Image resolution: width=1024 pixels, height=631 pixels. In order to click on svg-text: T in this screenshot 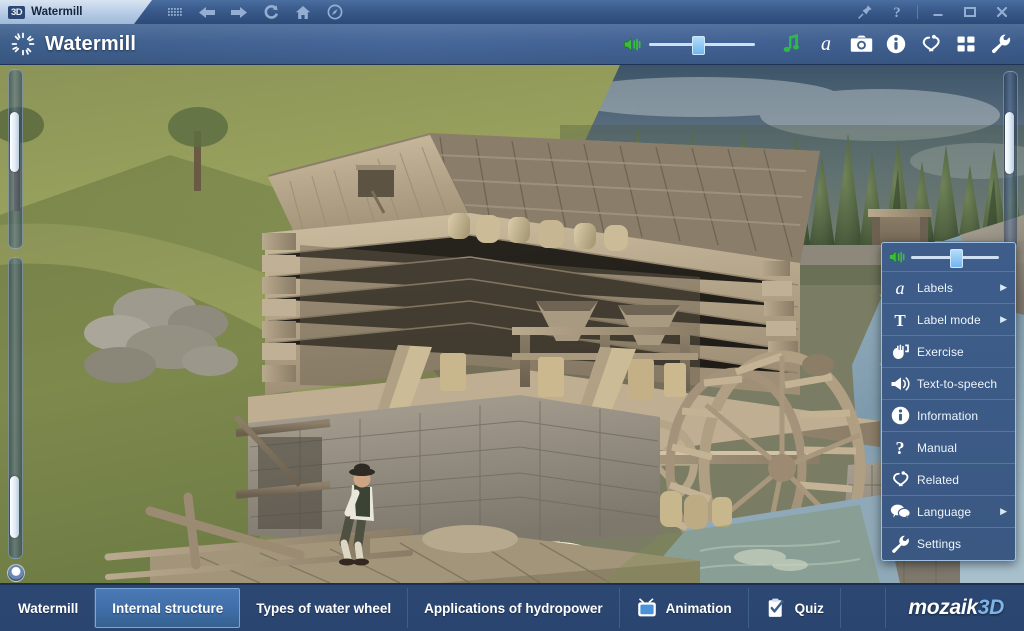, I will do `click(900, 320)`.